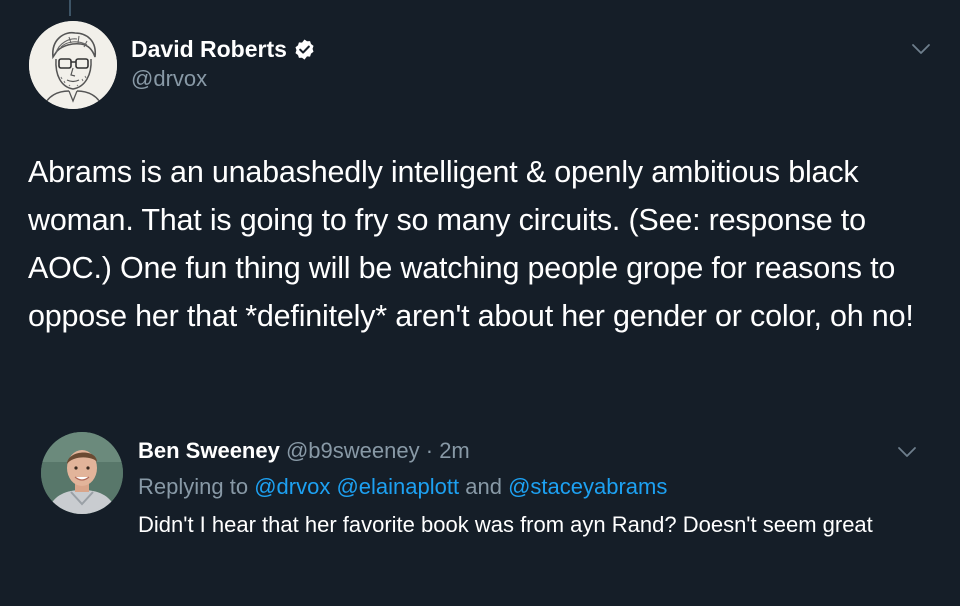 Image resolution: width=960 pixels, height=606 pixels. I want to click on replying-to-conjunction: and, so click(483, 486).